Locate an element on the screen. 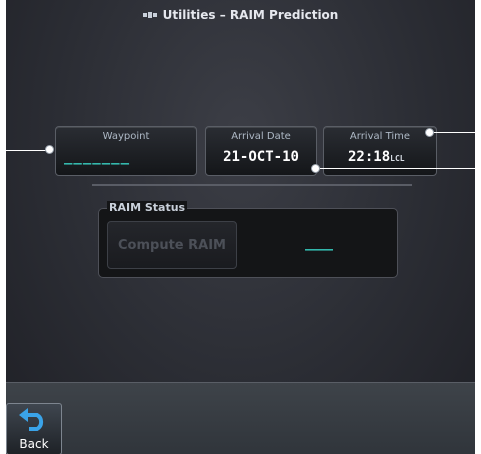  raim-status-box: RAIM Status Compute RAIM ____ is located at coordinates (248, 239).